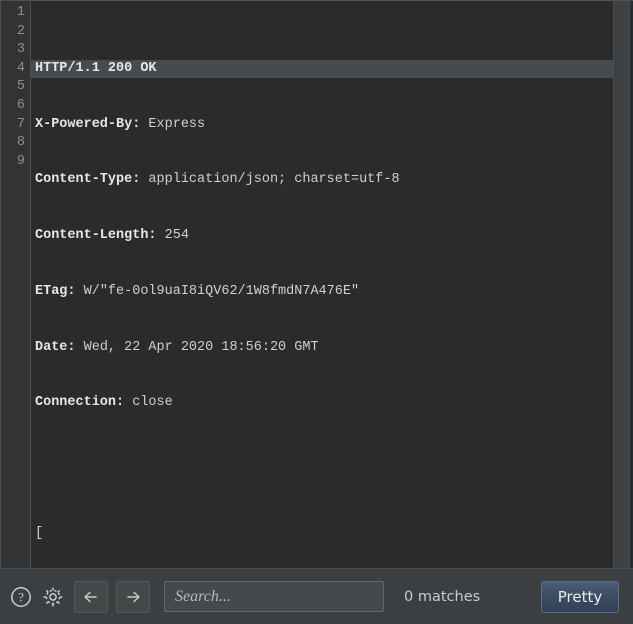 The height and width of the screenshot is (624, 633). What do you see at coordinates (20, 143) in the screenshot?
I see `line-number: 8` at bounding box center [20, 143].